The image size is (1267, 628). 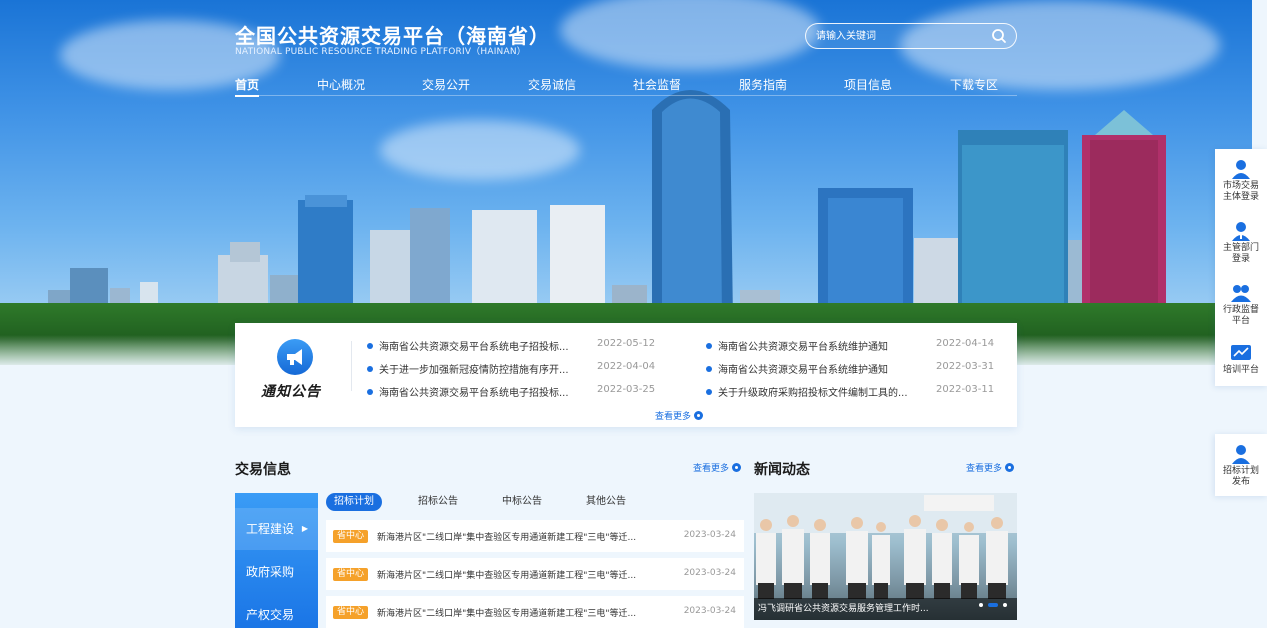 What do you see at coordinates (247, 86) in the screenshot?
I see `nav-home: 首页` at bounding box center [247, 86].